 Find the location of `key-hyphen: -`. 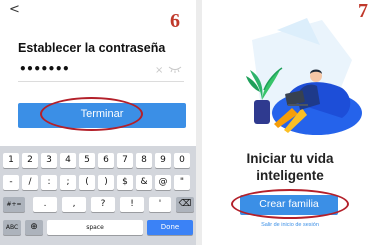

key-hyphen: - is located at coordinates (11, 182).